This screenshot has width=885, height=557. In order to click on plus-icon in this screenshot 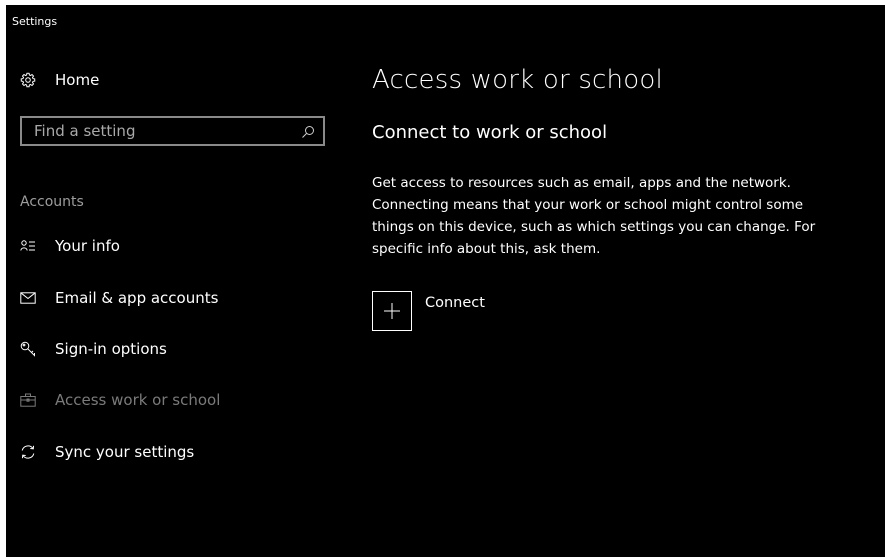, I will do `click(392, 311)`.